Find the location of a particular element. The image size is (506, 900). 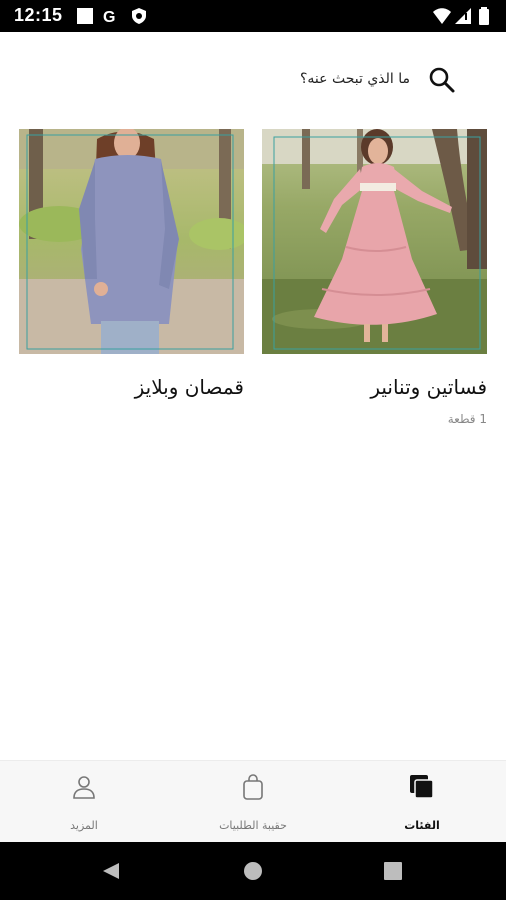

category-title: فساتين وتنانير is located at coordinates (428, 387).